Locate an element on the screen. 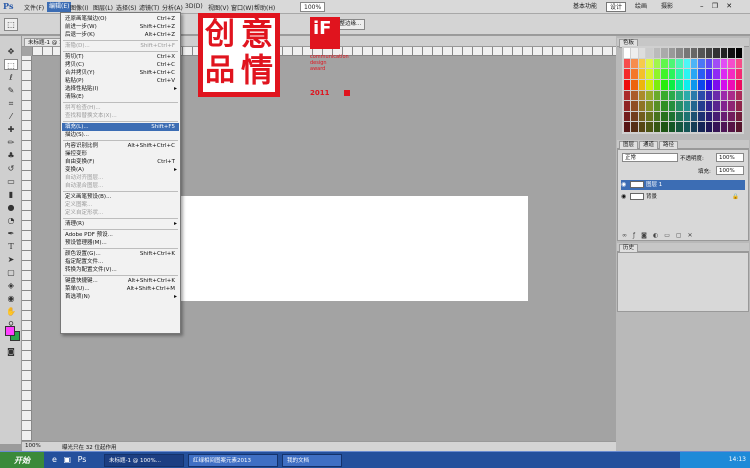 This screenshot has width=750, height=468. edit-menu-item: 自由变换(F) Ctrl+T is located at coordinates (120, 162).